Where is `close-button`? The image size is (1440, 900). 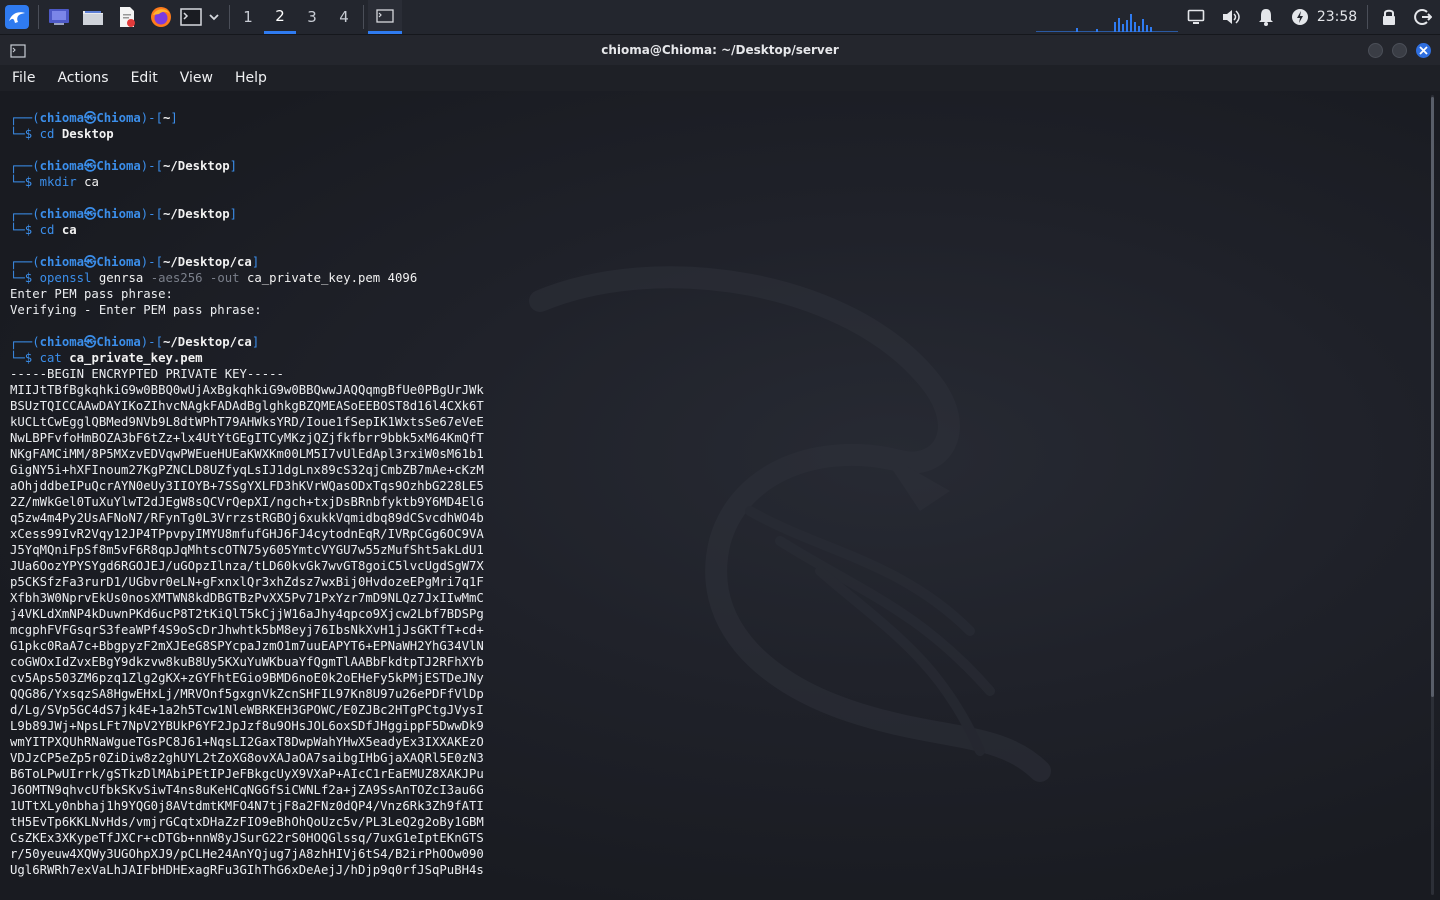 close-button is located at coordinates (1423, 50).